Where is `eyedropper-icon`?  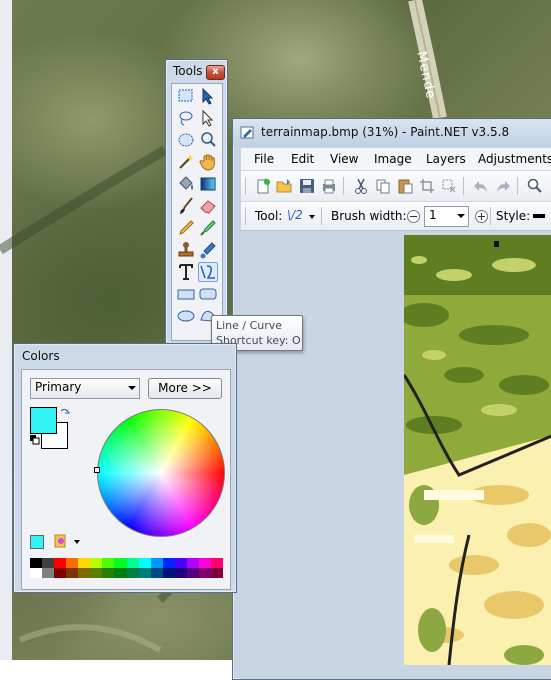 eyedropper-icon is located at coordinates (208, 228).